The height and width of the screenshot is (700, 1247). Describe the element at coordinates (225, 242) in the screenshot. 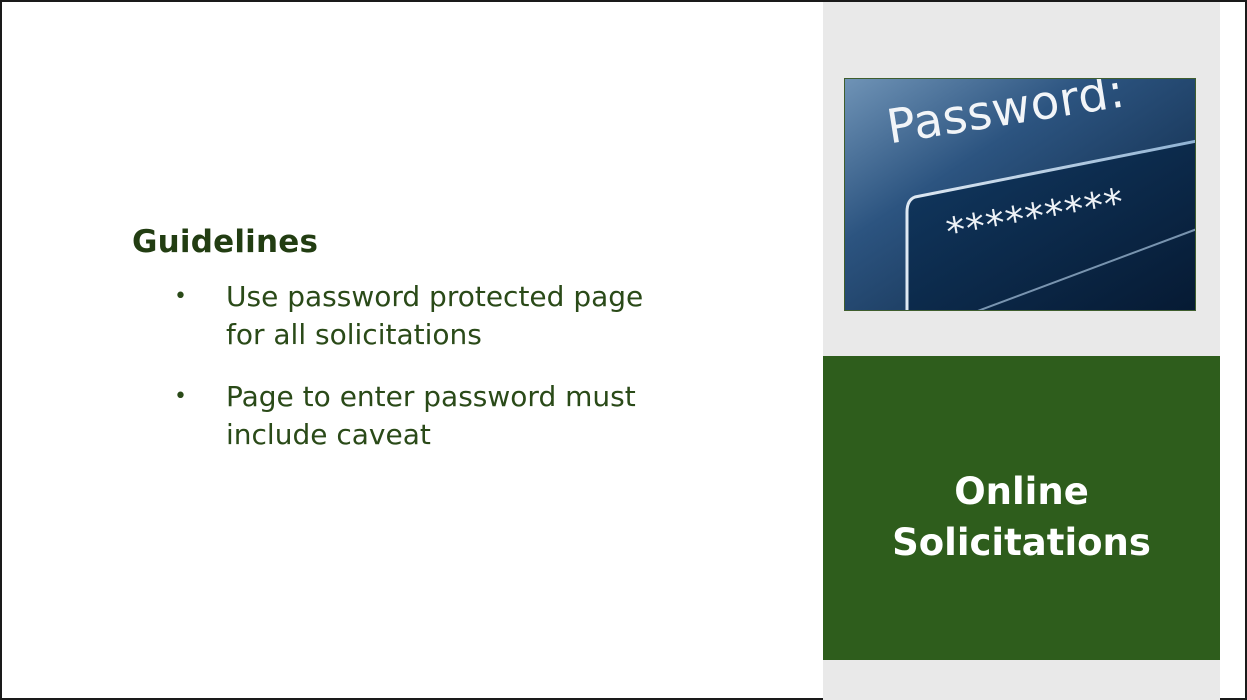

I see `slide-heading: Guidelines` at that location.